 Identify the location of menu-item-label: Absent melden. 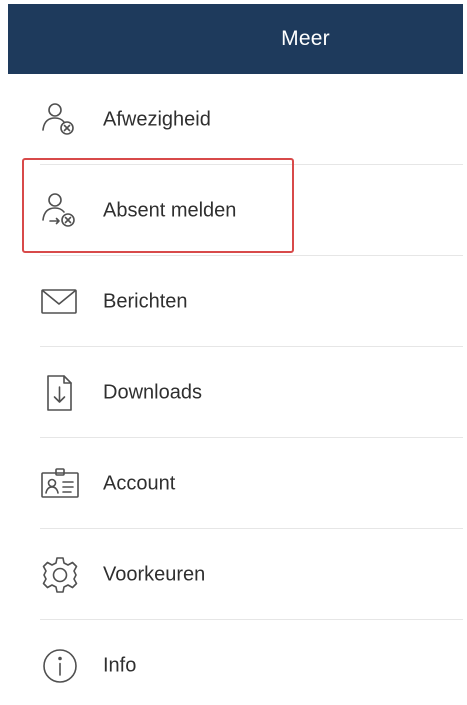
(170, 210).